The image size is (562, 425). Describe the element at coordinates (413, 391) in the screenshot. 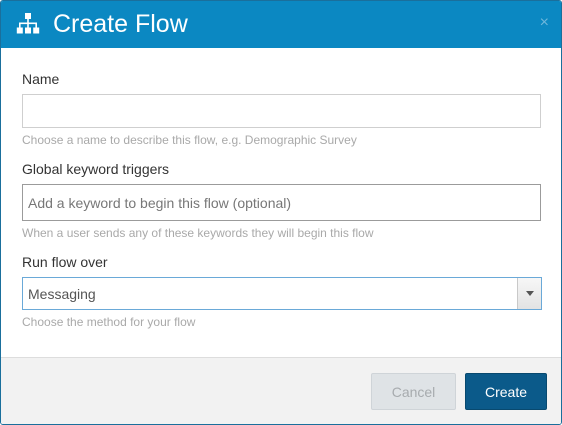

I see `cancel-button: Cancel` at that location.